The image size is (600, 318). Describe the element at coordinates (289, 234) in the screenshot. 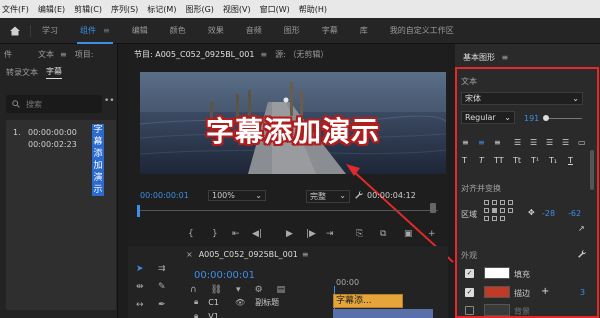

I see `play-icon: ▶` at that location.